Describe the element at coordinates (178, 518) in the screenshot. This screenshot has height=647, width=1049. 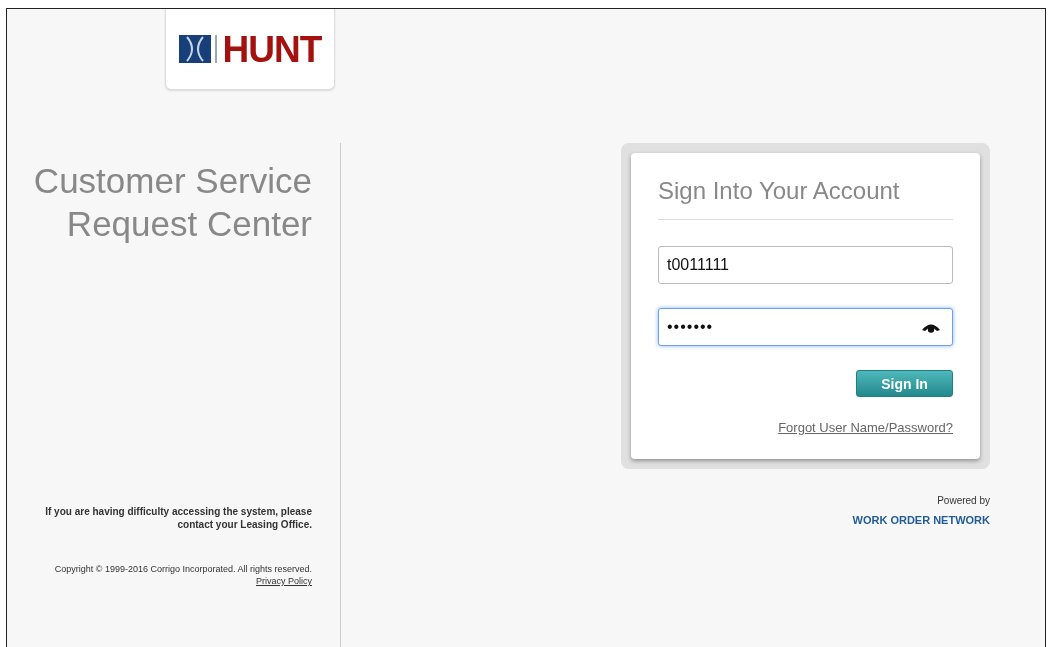
I see `help-text: If you are having difficulty accessing the system, please contact your Leasing Office.` at that location.